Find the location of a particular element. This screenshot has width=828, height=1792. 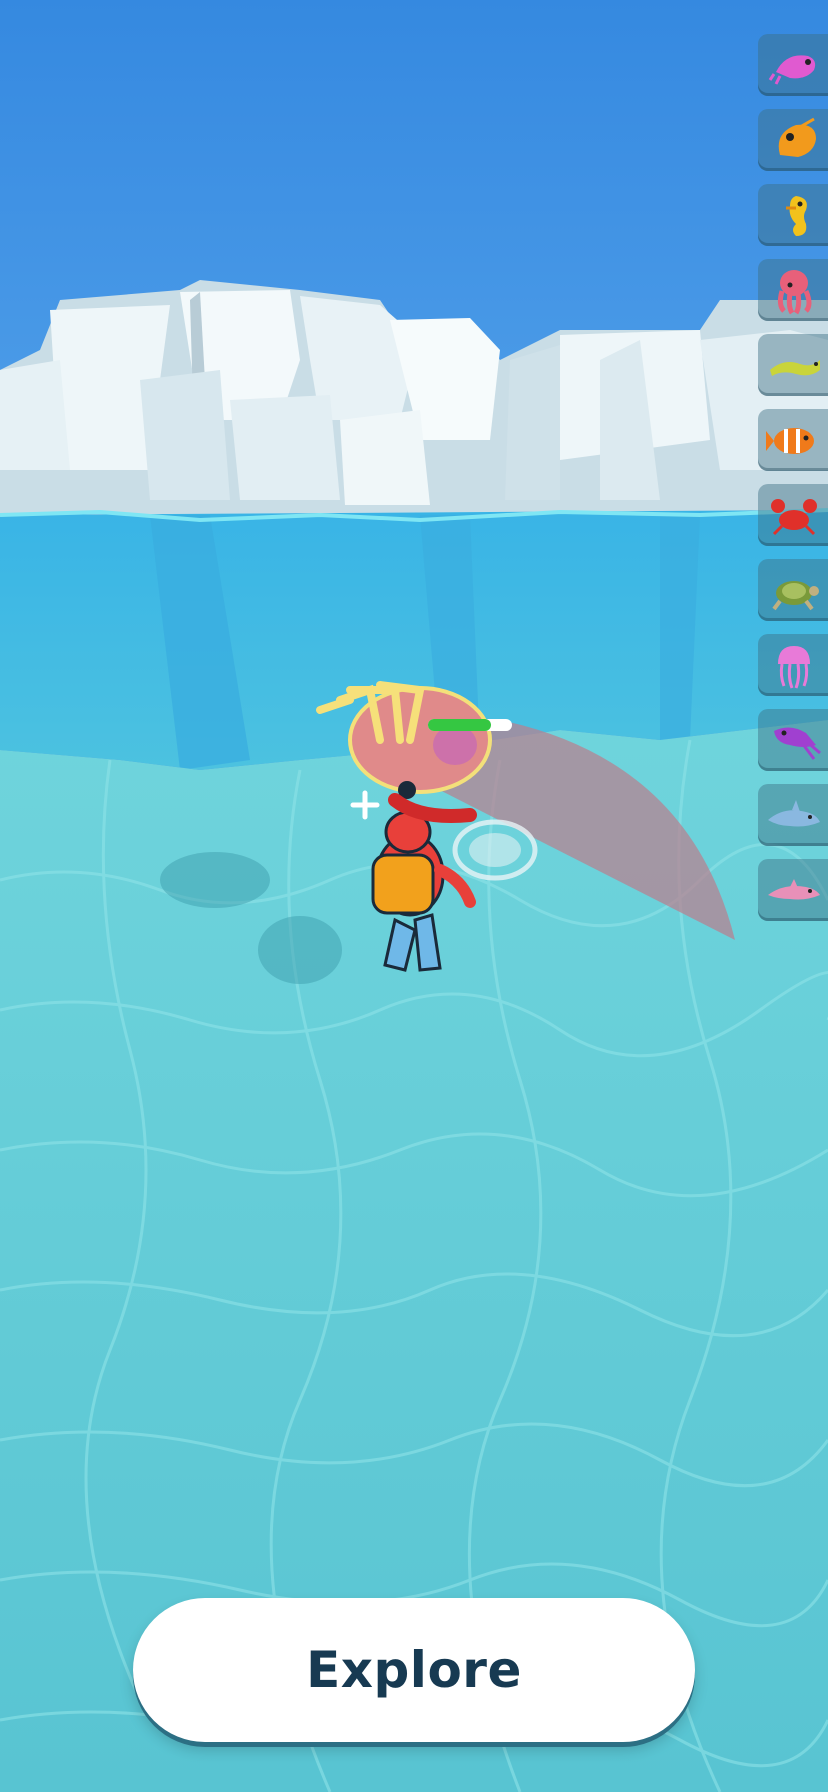

sea-turtle-icon is located at coordinates (795, 596).